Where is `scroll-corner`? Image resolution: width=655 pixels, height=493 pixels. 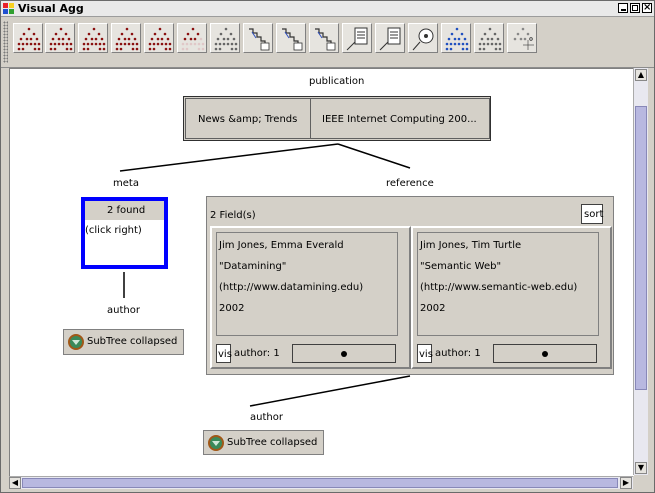
scroll-corner is located at coordinates (640, 482).